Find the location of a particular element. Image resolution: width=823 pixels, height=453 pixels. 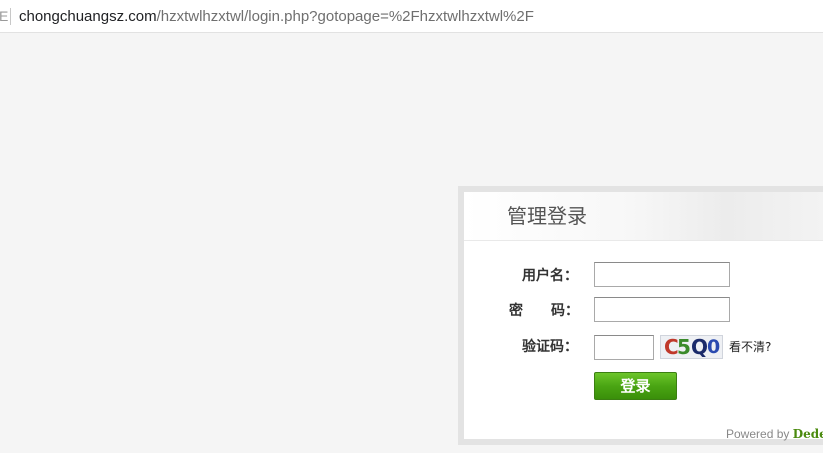

captcha-char: Q is located at coordinates (700, 347).